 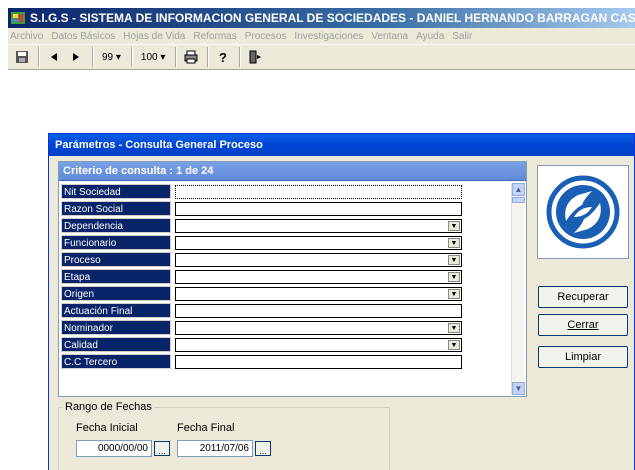 I want to click on fecha-inicial-label: Fecha Inicial, so click(x=107, y=428).